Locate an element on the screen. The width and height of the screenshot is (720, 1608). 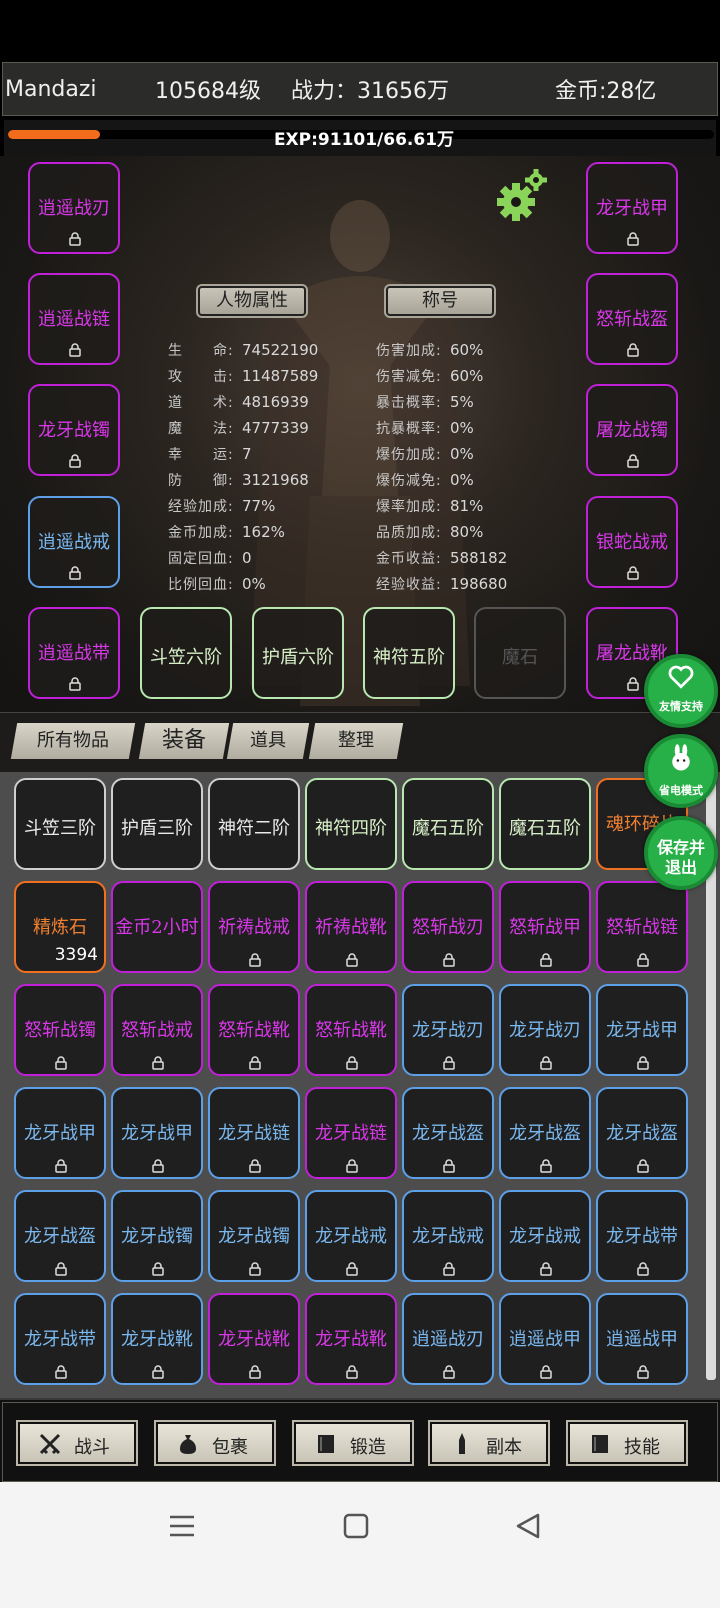
stat-row: 品质加成: 80% is located at coordinates (429, 535).